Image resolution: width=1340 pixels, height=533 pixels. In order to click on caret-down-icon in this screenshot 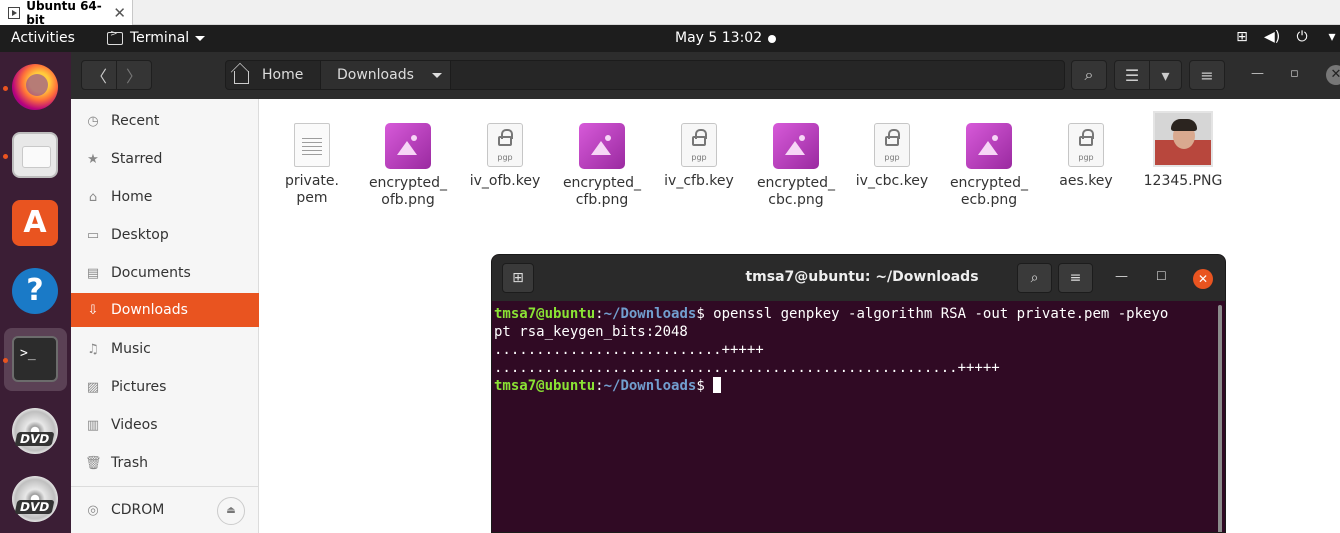, I will do `click(200, 38)`.